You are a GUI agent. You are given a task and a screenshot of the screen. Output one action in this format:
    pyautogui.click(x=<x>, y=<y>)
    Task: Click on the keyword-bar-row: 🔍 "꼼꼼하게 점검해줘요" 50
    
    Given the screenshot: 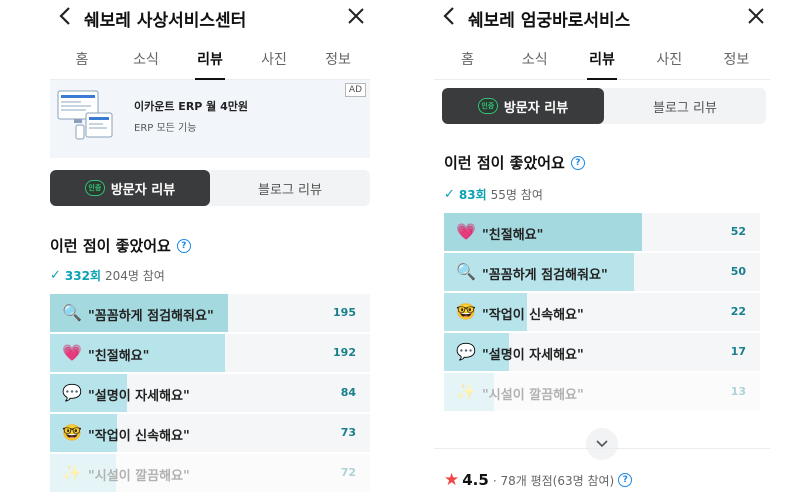 What is the action you would take?
    pyautogui.click(x=602, y=272)
    